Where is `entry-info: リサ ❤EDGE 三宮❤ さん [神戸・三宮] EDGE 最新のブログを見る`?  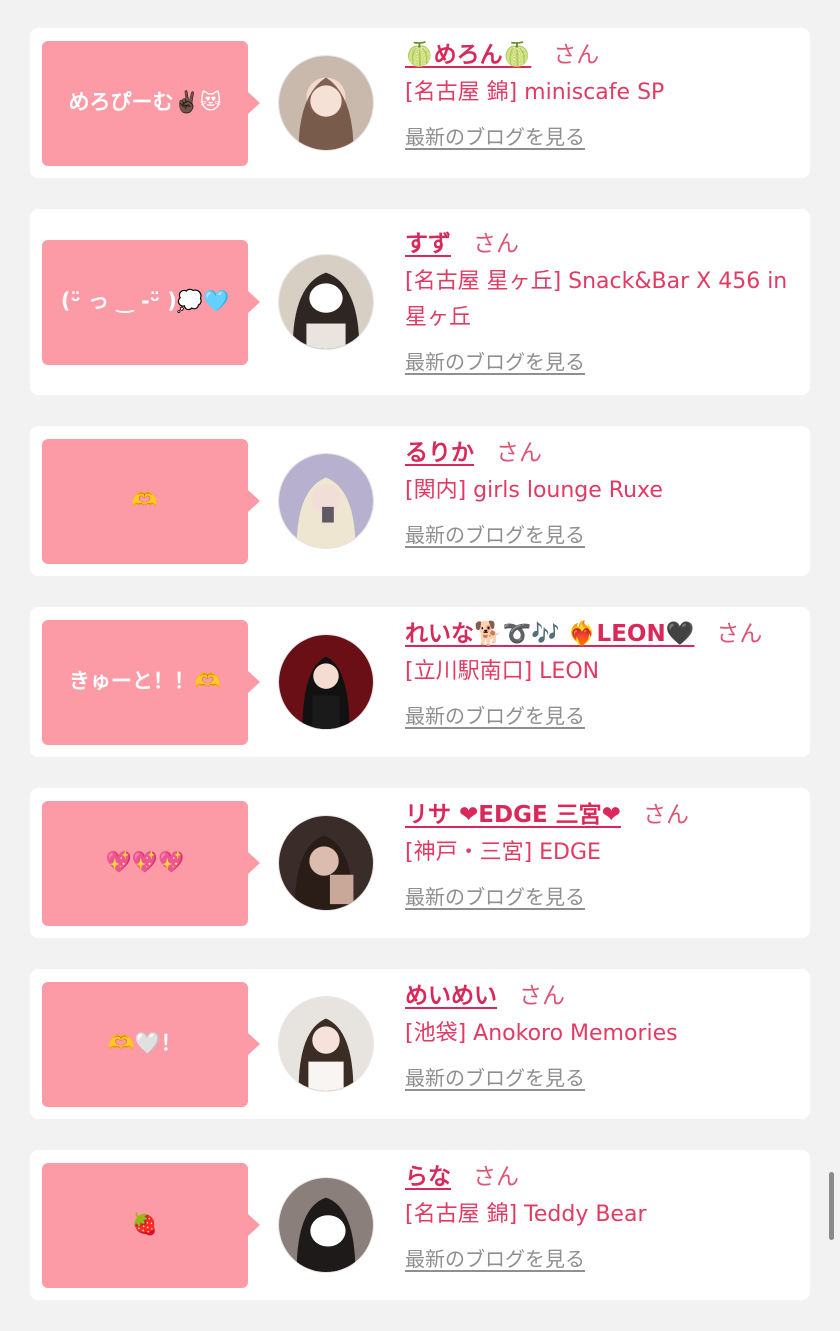 entry-info: リサ ❤EDGE 三宮❤ さん [神戸・三宮] EDGE 最新のブログを見る is located at coordinates (601, 863).